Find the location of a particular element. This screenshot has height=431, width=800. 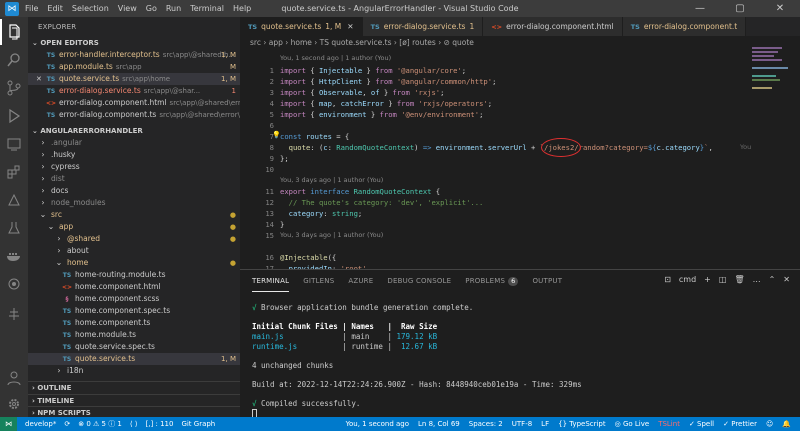

folder-item: › about is located at coordinates (134, 251).